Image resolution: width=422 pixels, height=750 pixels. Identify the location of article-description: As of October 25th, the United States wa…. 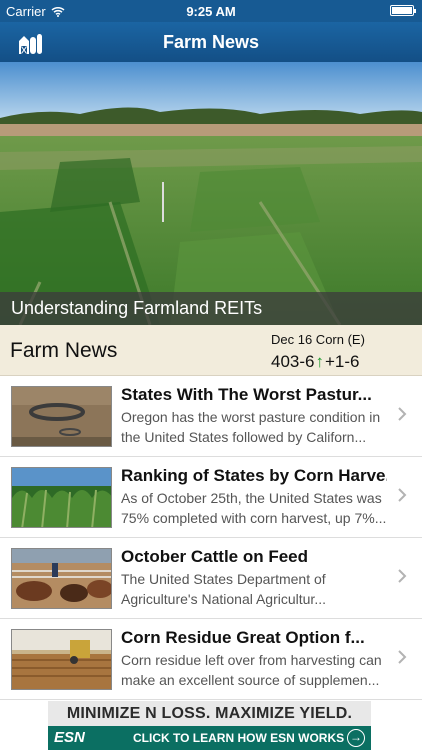
(254, 508).